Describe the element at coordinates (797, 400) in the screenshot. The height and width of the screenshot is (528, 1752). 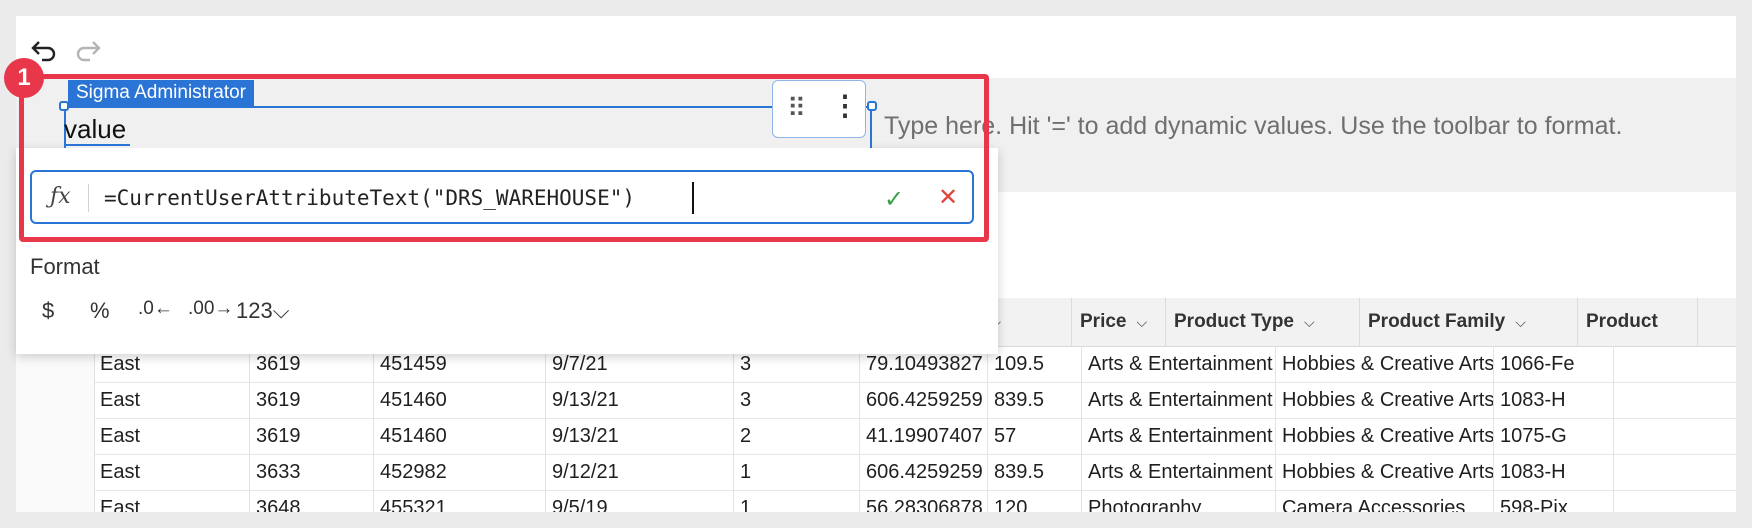
I see `table-cell: 3` at that location.